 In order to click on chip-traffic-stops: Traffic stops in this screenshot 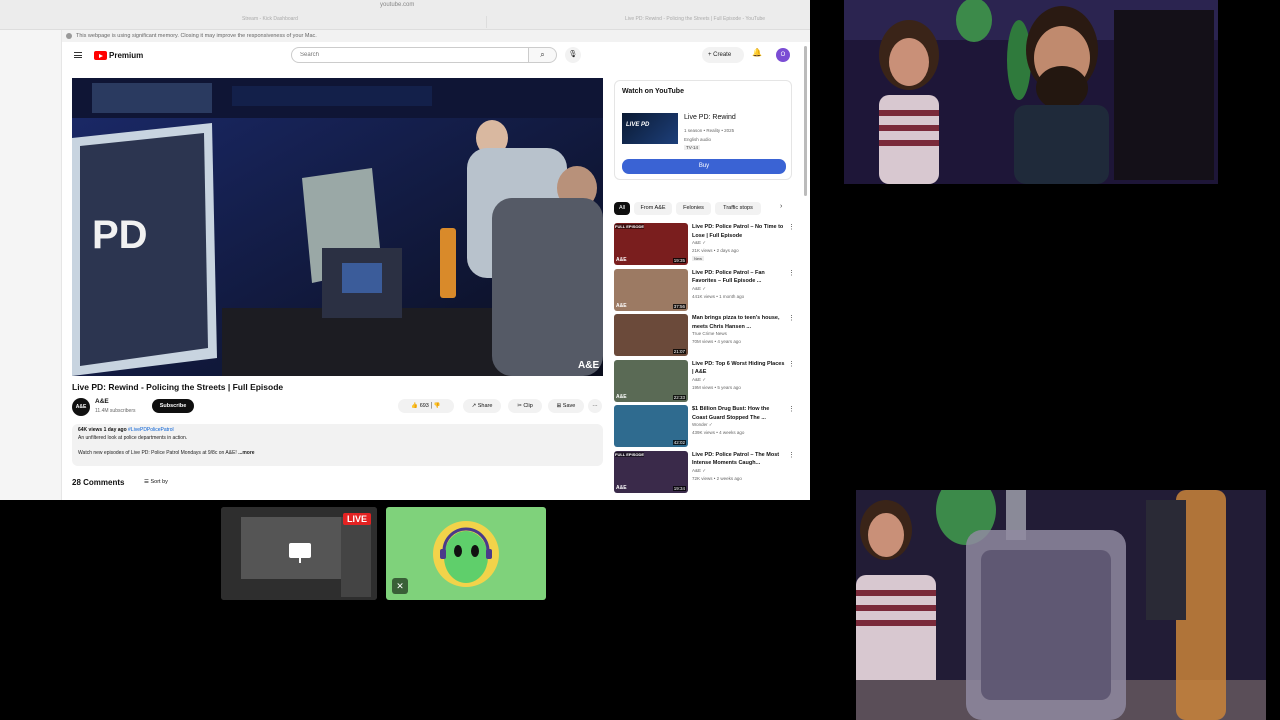, I will do `click(738, 208)`.